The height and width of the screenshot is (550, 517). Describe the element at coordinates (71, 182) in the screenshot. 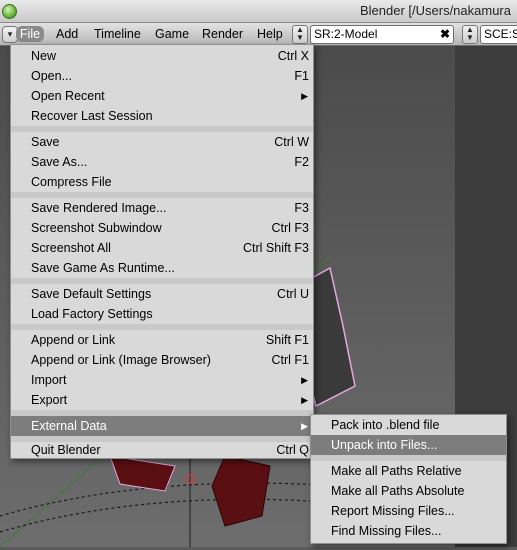

I see `menu-item-label: Compress File` at that location.